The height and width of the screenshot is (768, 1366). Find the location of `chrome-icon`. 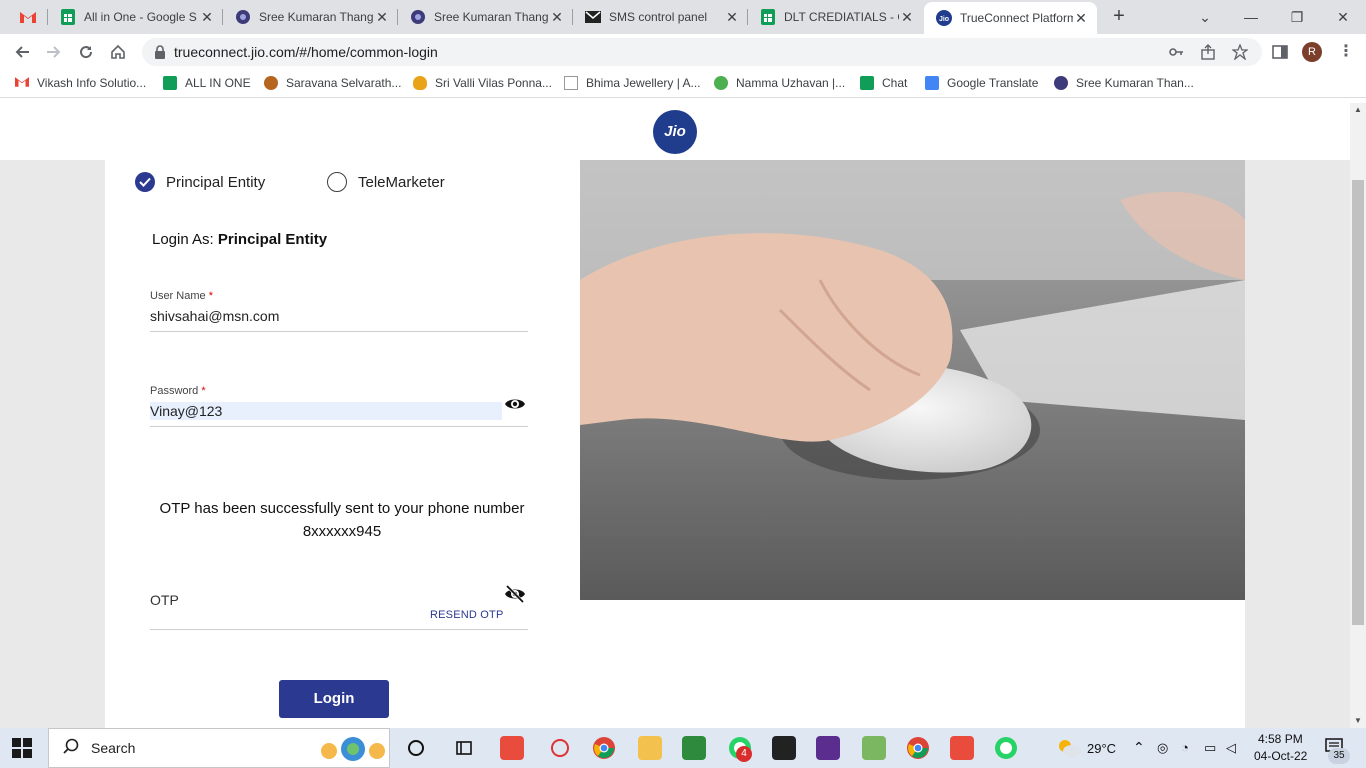

chrome-icon is located at coordinates (604, 748).